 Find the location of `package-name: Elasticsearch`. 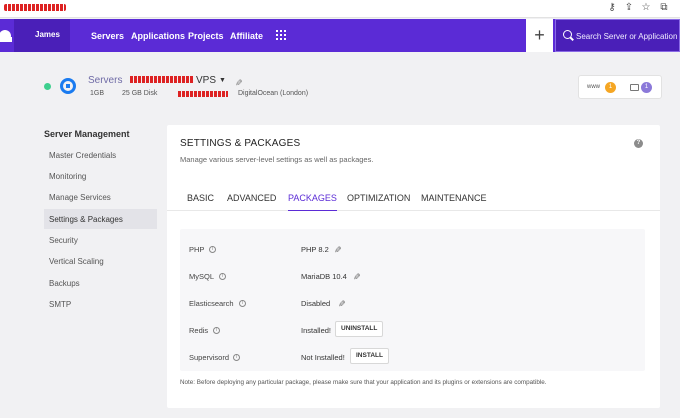

package-name: Elasticsearch is located at coordinates (211, 303).